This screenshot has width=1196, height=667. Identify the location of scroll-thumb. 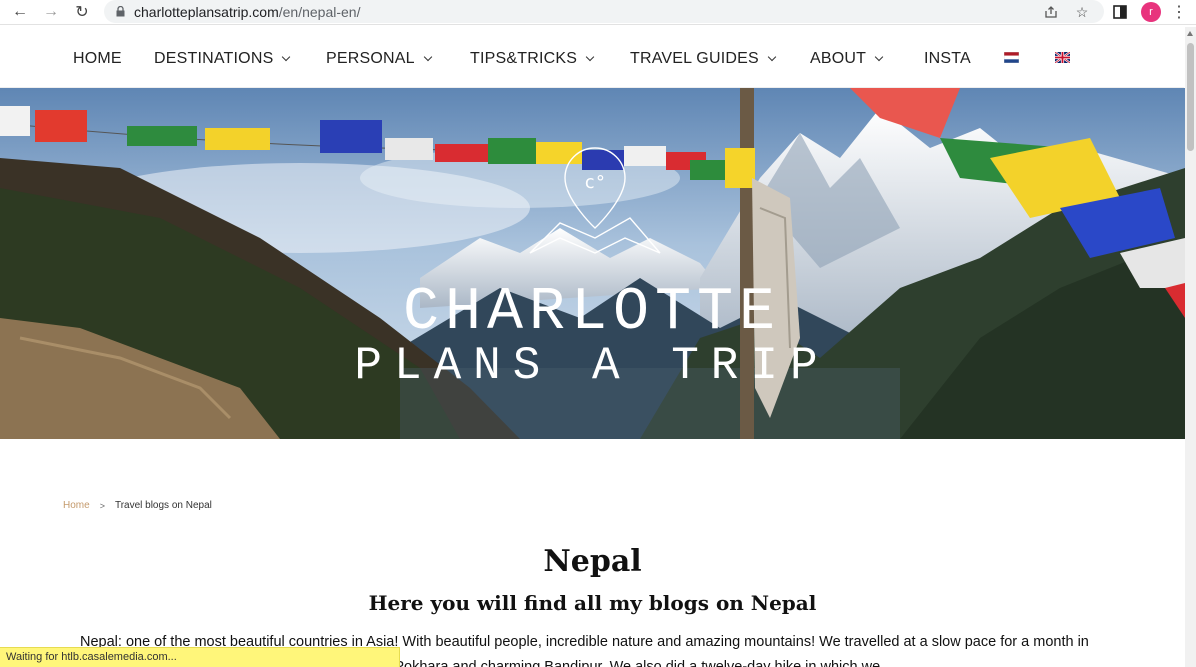
(1190, 97).